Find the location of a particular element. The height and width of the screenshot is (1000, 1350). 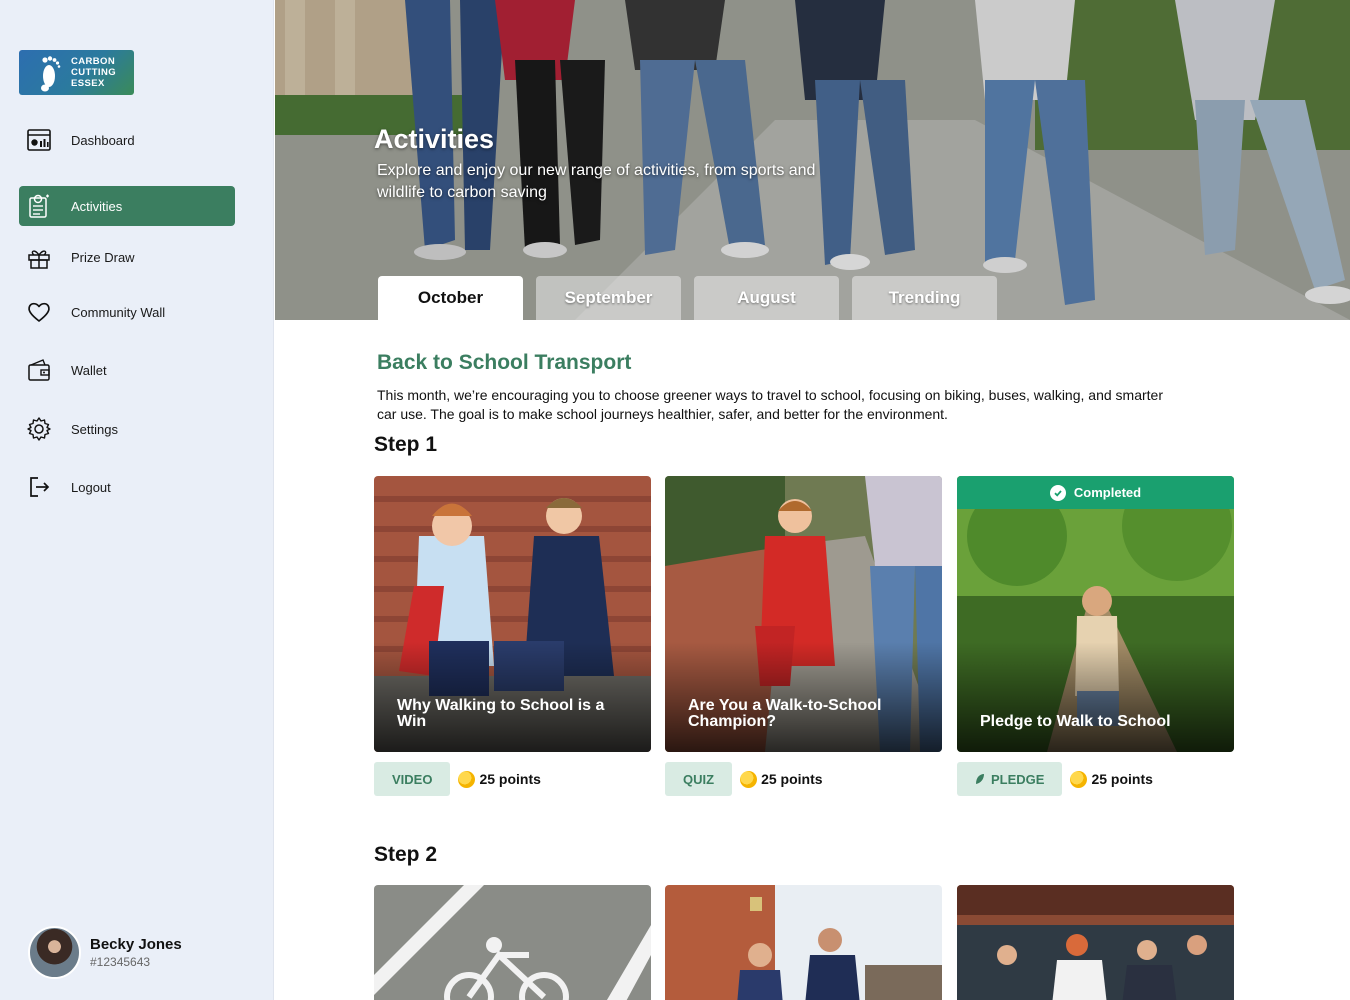

gift-box-icon is located at coordinates (39, 257).